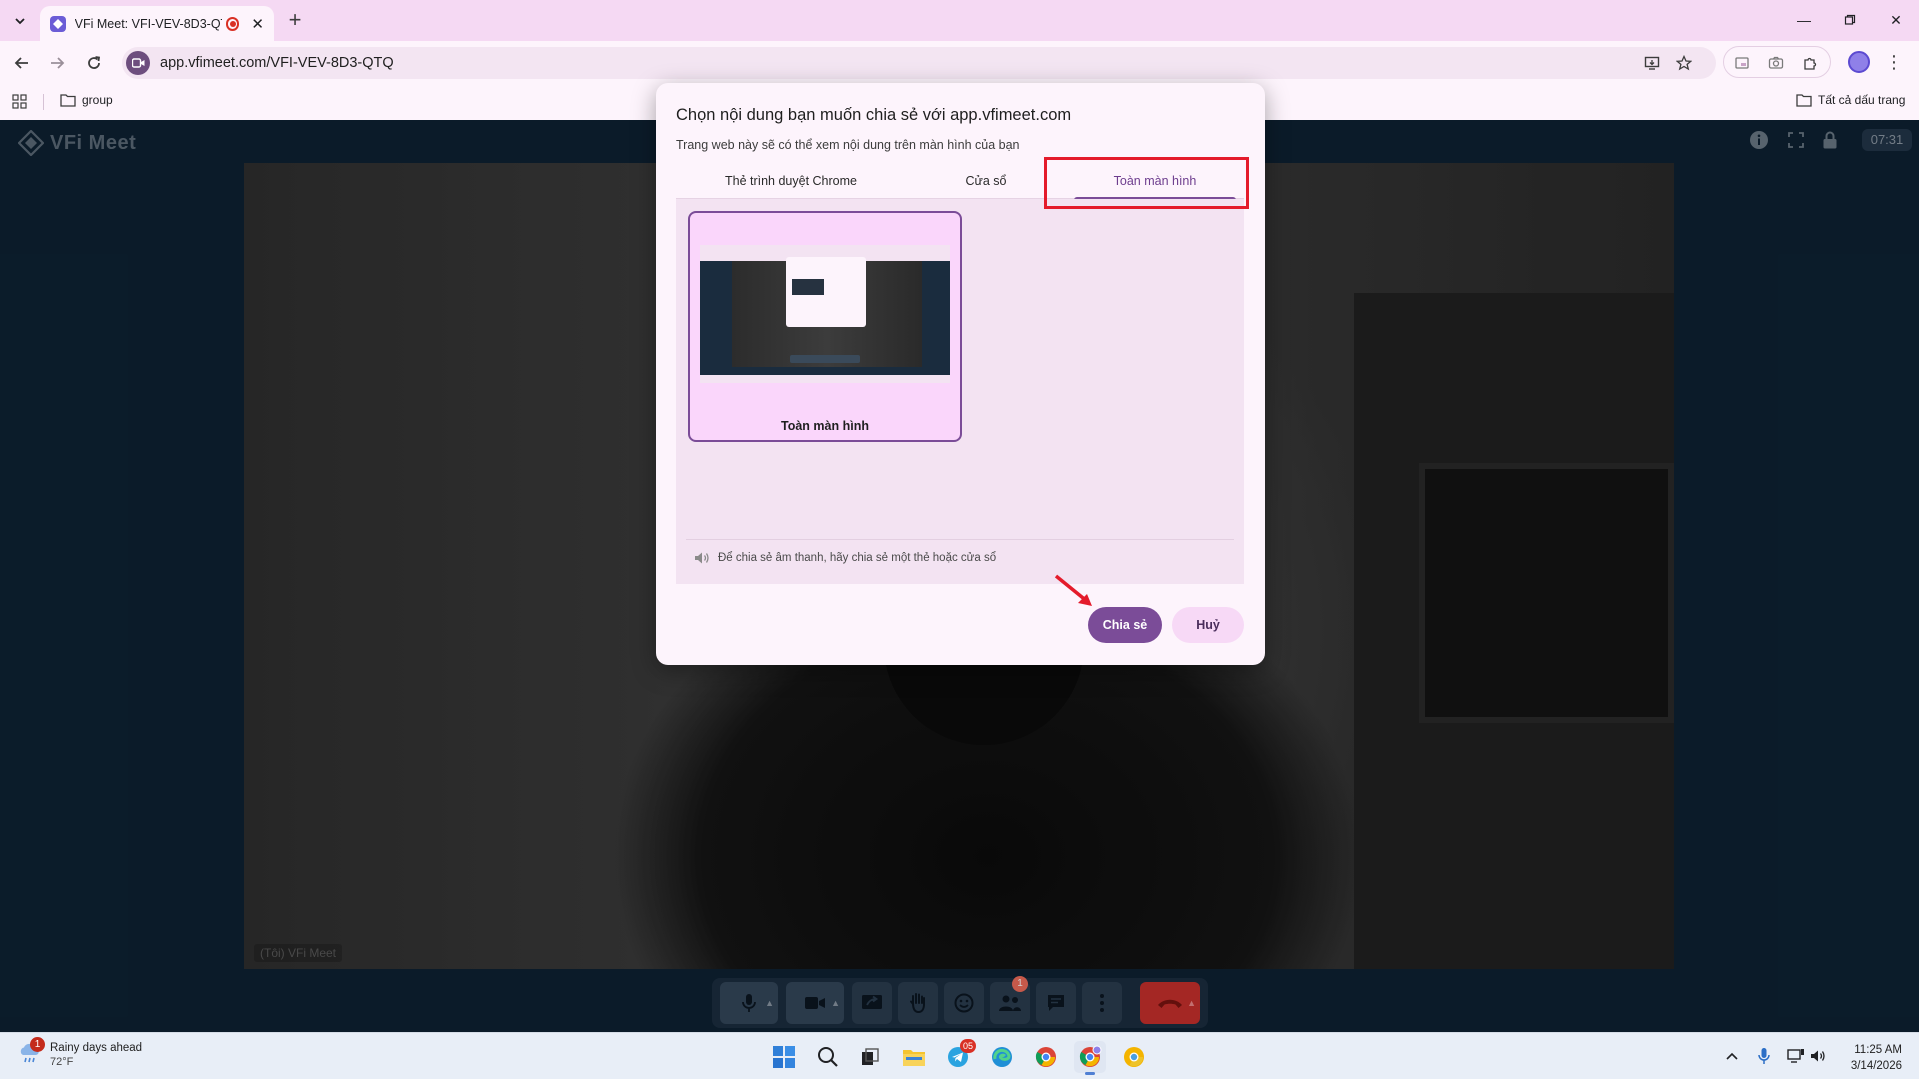 The image size is (1919, 1079). Describe the element at coordinates (828, 1057) in the screenshot. I see `search-icon` at that location.